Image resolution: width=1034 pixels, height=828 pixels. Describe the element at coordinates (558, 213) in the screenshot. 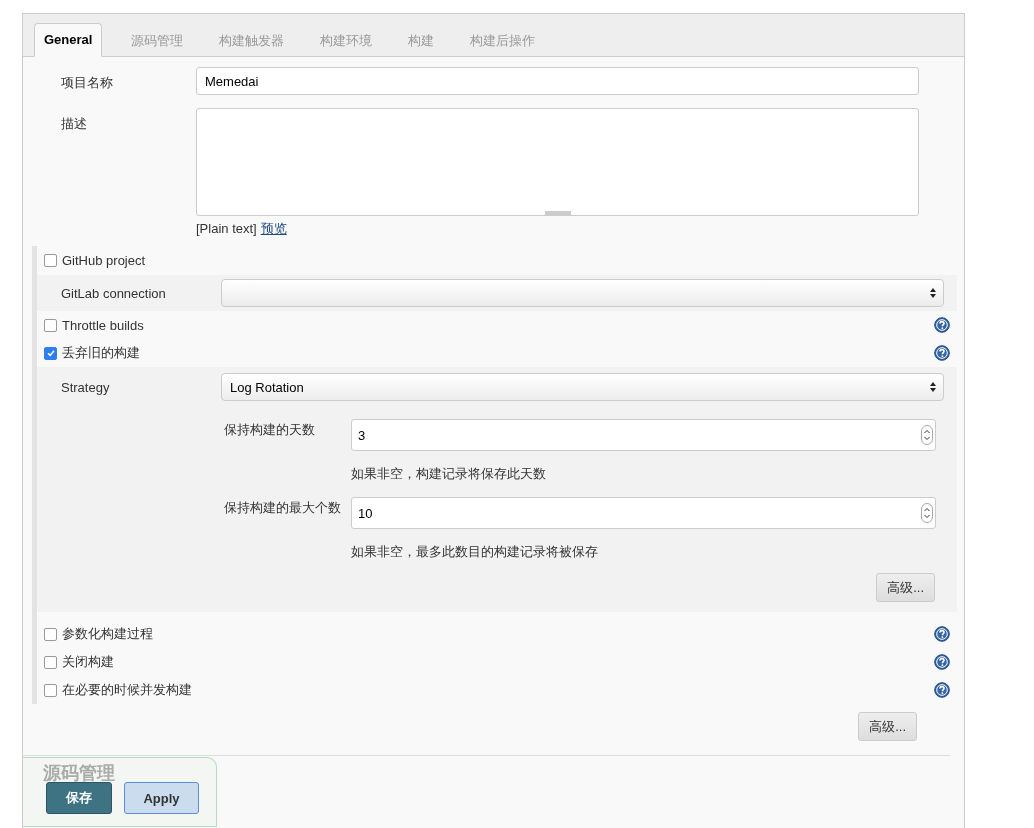

I see `resize-grip-icon` at that location.